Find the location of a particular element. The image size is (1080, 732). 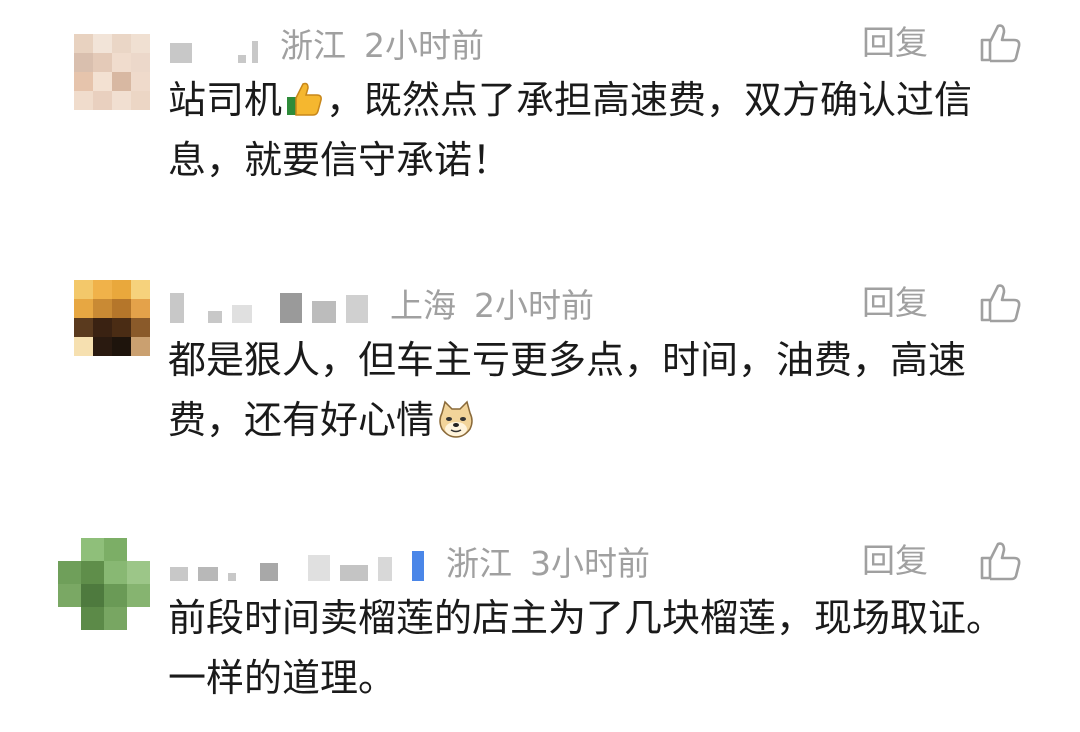

location-label: 上海 is located at coordinates (423, 305).